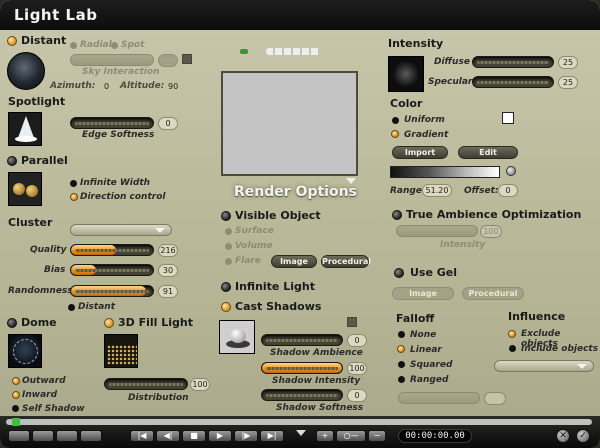 Image resolution: width=600 pixels, height=448 pixels. What do you see at coordinates (275, 286) in the screenshot?
I see `infinite-light-label: Infinite Light` at bounding box center [275, 286].